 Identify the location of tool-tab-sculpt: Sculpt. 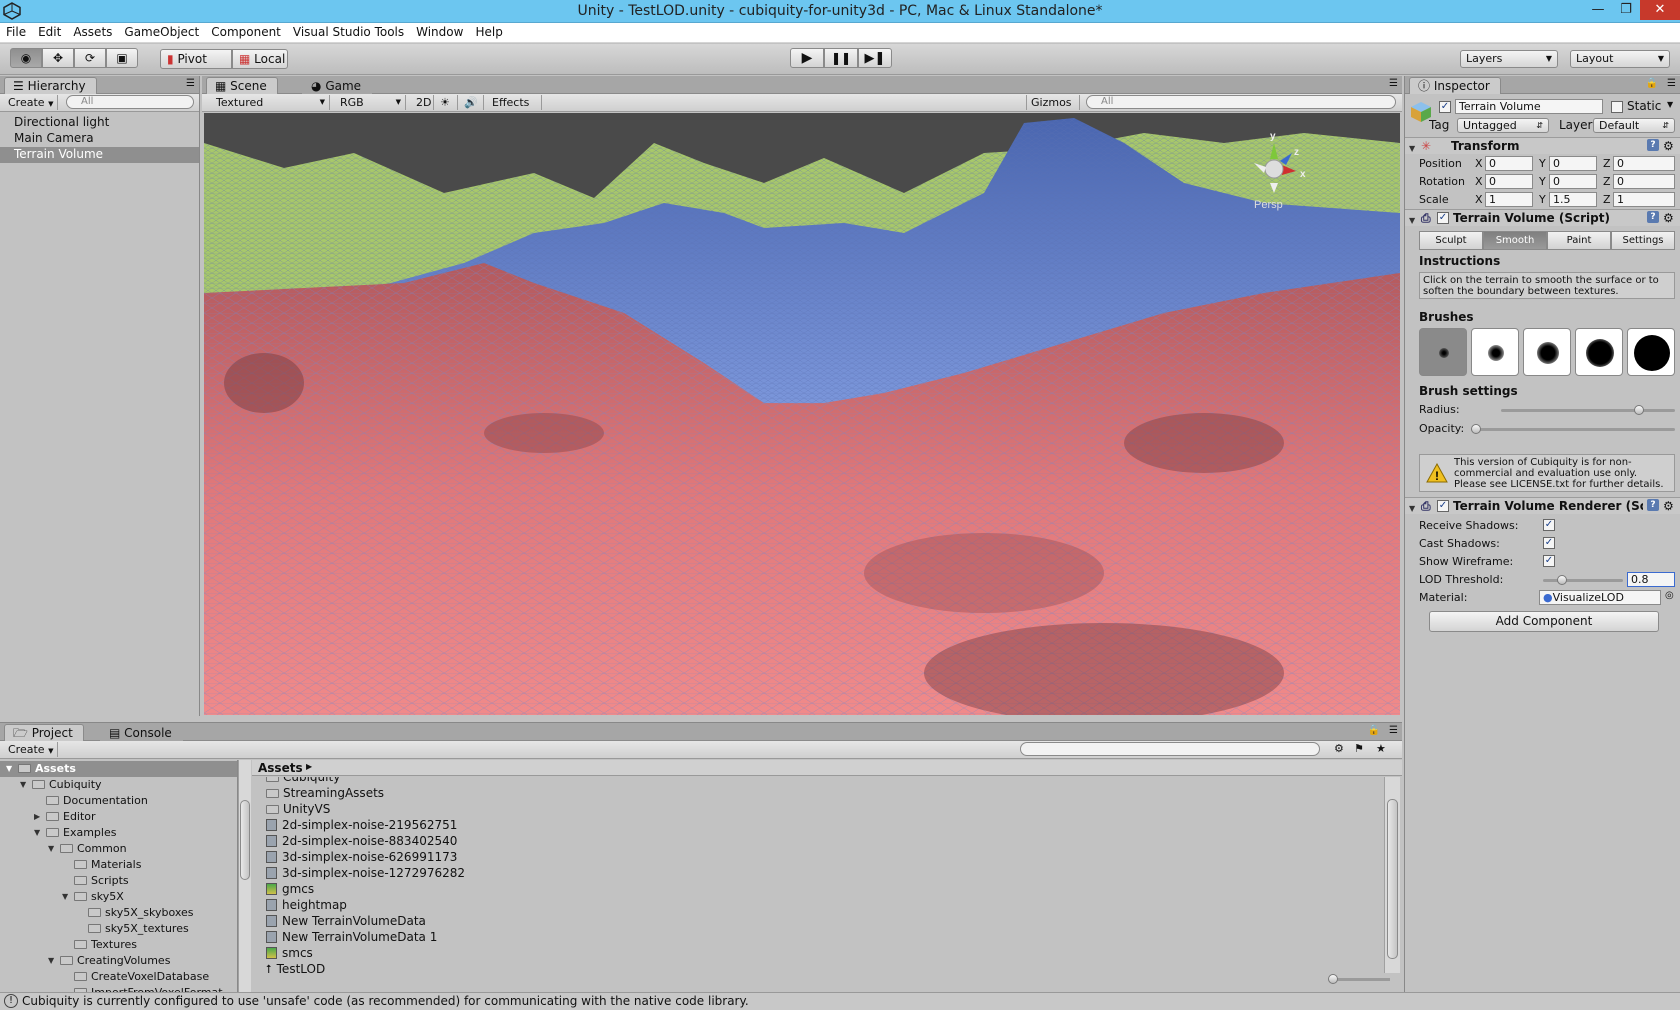
(1451, 240).